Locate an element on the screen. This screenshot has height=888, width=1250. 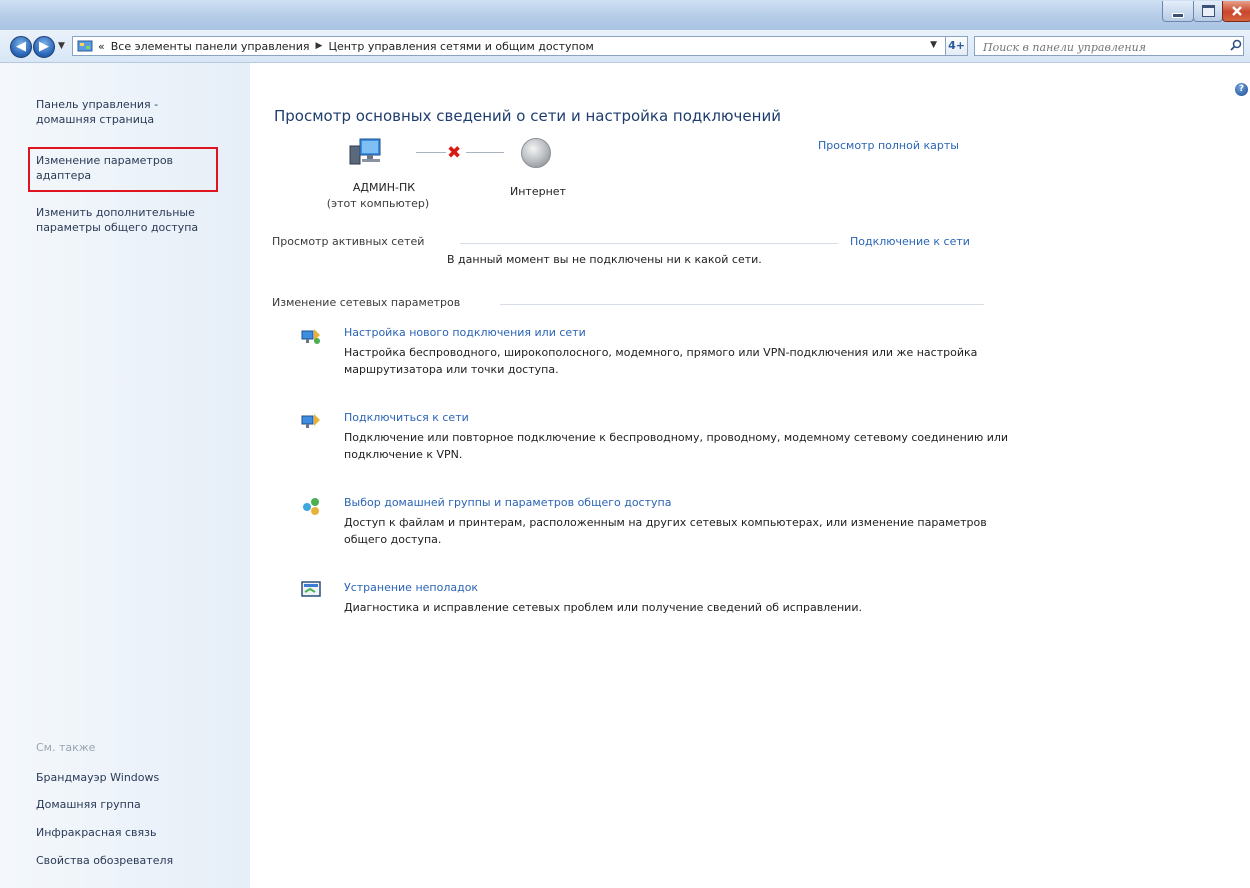
address-dropdown: ▼ is located at coordinates (933, 45).